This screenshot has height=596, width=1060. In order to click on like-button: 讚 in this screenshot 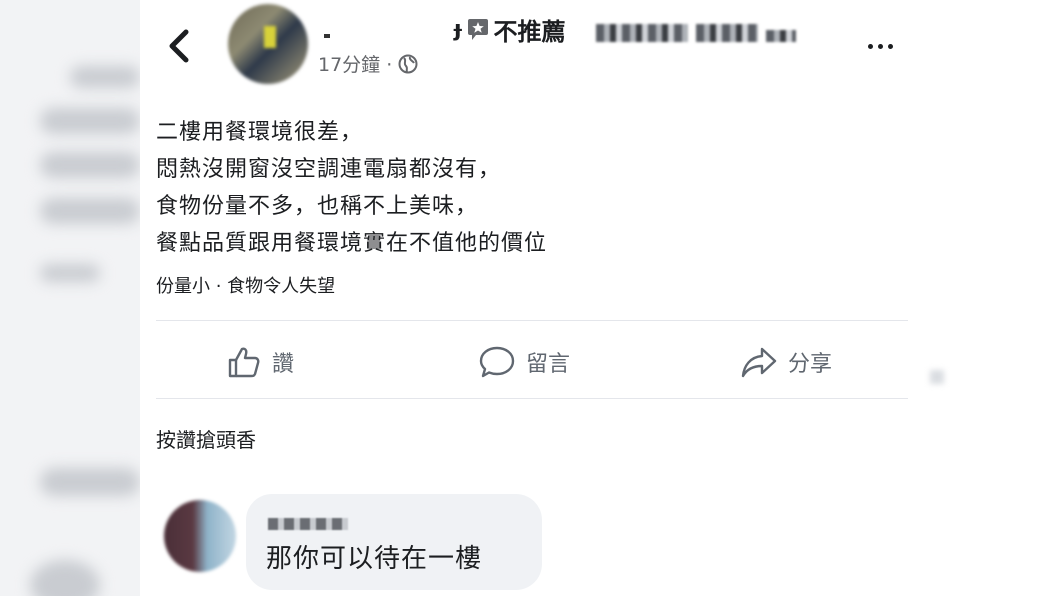, I will do `click(260, 362)`.